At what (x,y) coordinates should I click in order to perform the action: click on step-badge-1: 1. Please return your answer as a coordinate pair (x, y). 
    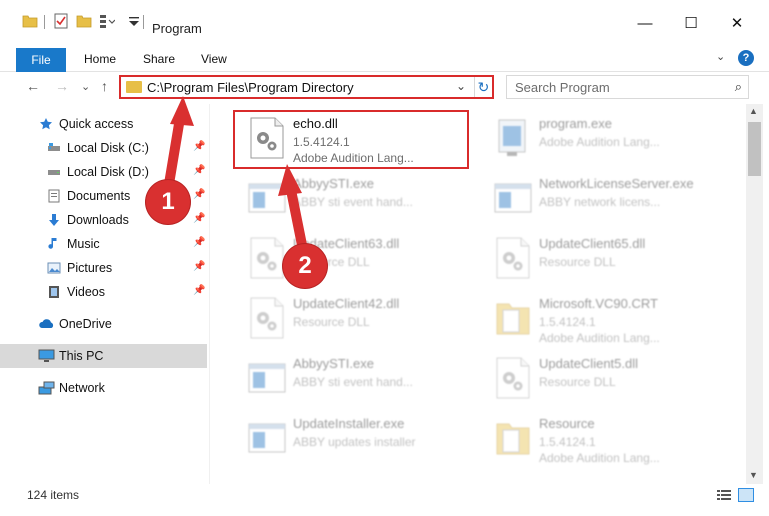
    Looking at the image, I should click on (168, 202).